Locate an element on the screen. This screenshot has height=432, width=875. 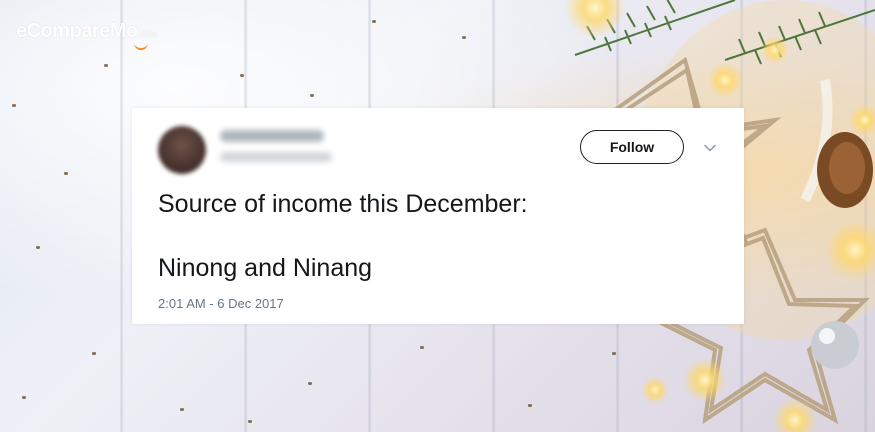
brand-name: eCompareMo is located at coordinates (77, 31).